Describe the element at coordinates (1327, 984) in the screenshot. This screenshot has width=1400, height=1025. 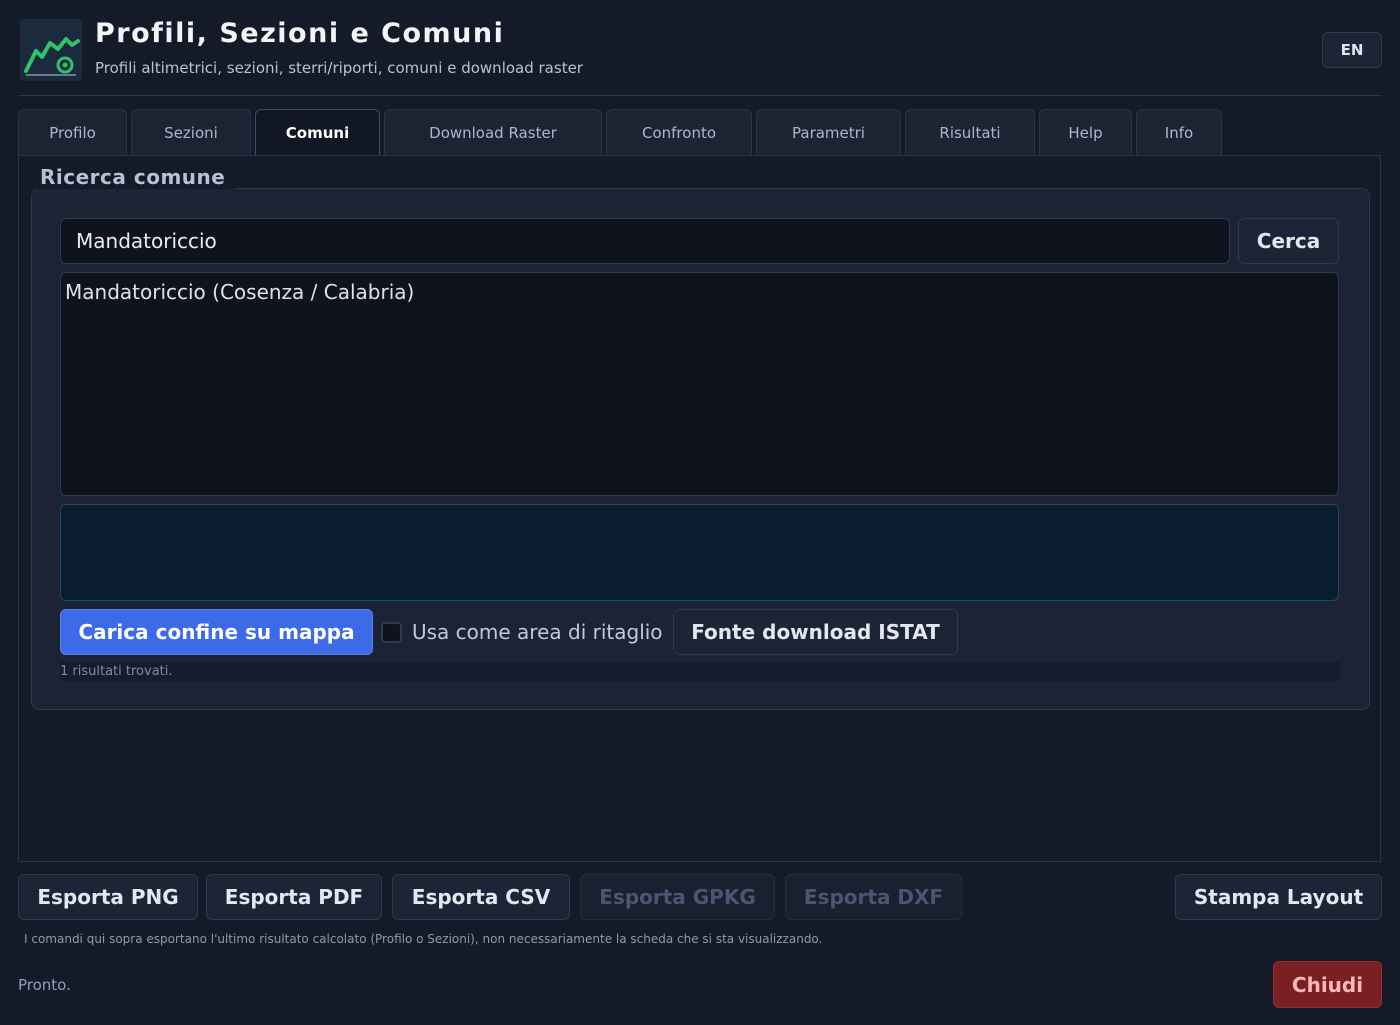
I see `close-button: Chiudi` at that location.